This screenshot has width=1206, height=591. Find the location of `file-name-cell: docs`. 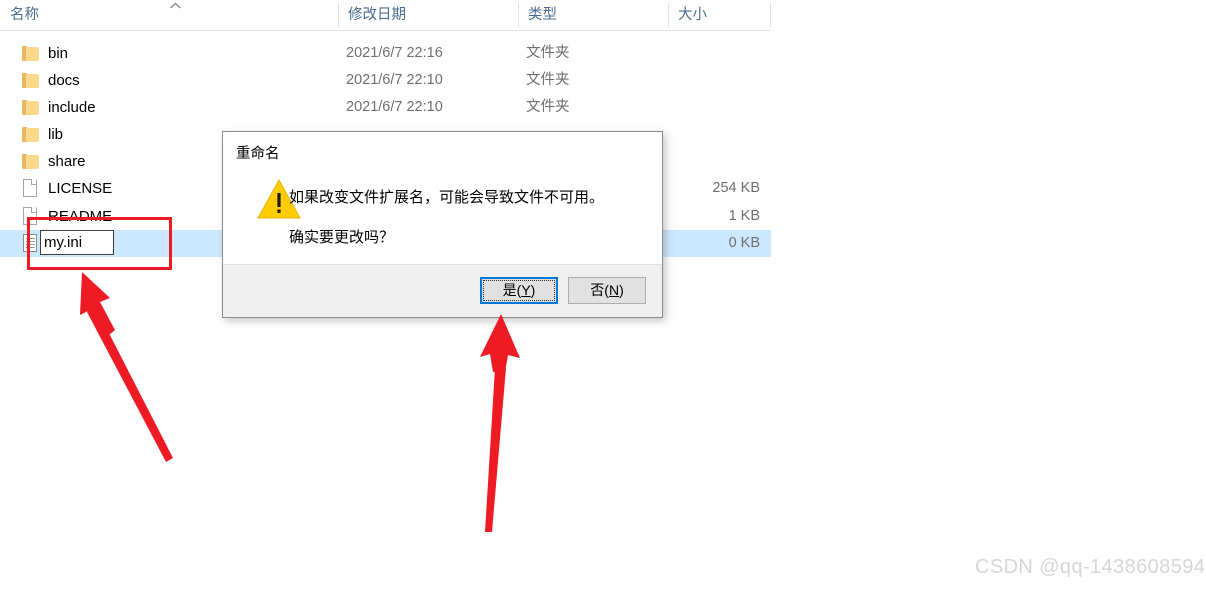

file-name-cell: docs is located at coordinates (51, 80).